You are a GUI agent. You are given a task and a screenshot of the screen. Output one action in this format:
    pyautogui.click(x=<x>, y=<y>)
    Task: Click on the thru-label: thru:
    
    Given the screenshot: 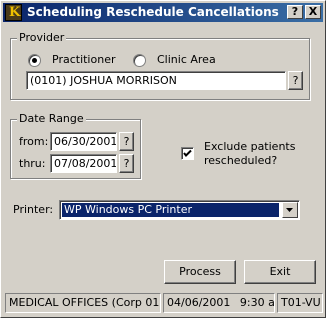 What is the action you would take?
    pyautogui.click(x=32, y=163)
    